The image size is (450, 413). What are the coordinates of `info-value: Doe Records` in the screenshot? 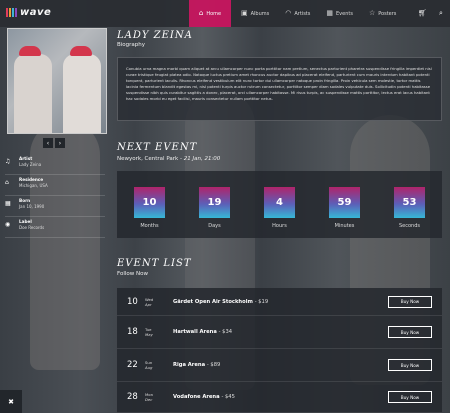 It's located at (32, 227).